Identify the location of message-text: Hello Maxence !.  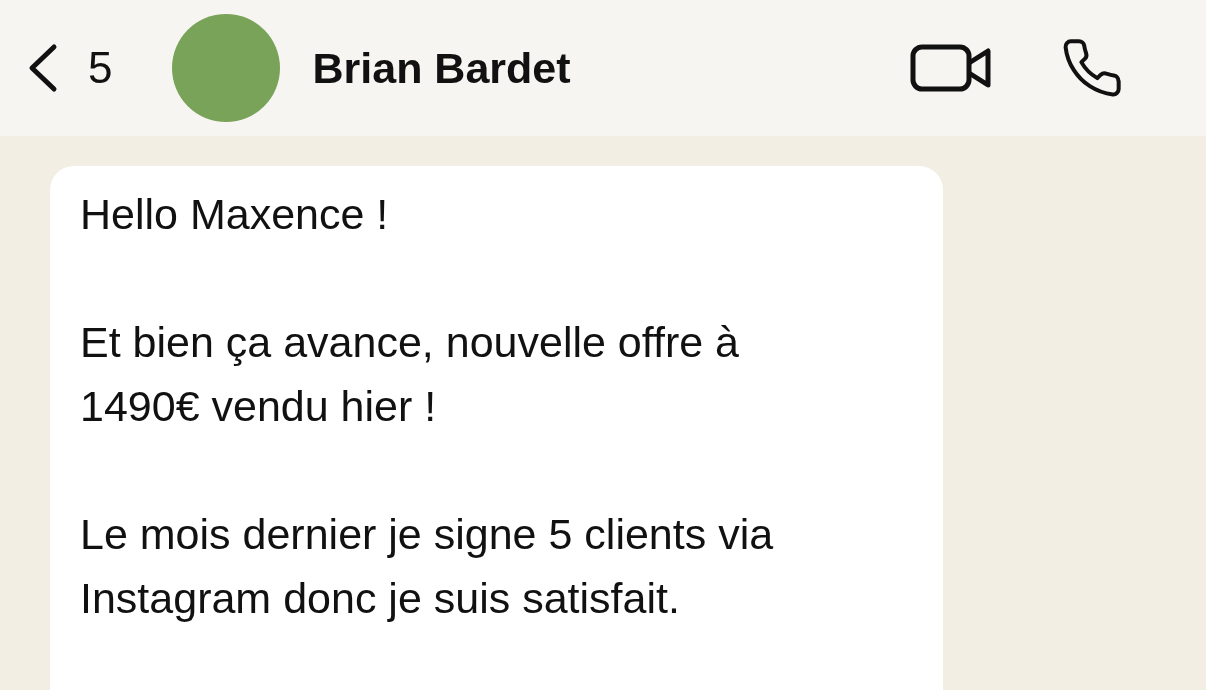
(235, 214).